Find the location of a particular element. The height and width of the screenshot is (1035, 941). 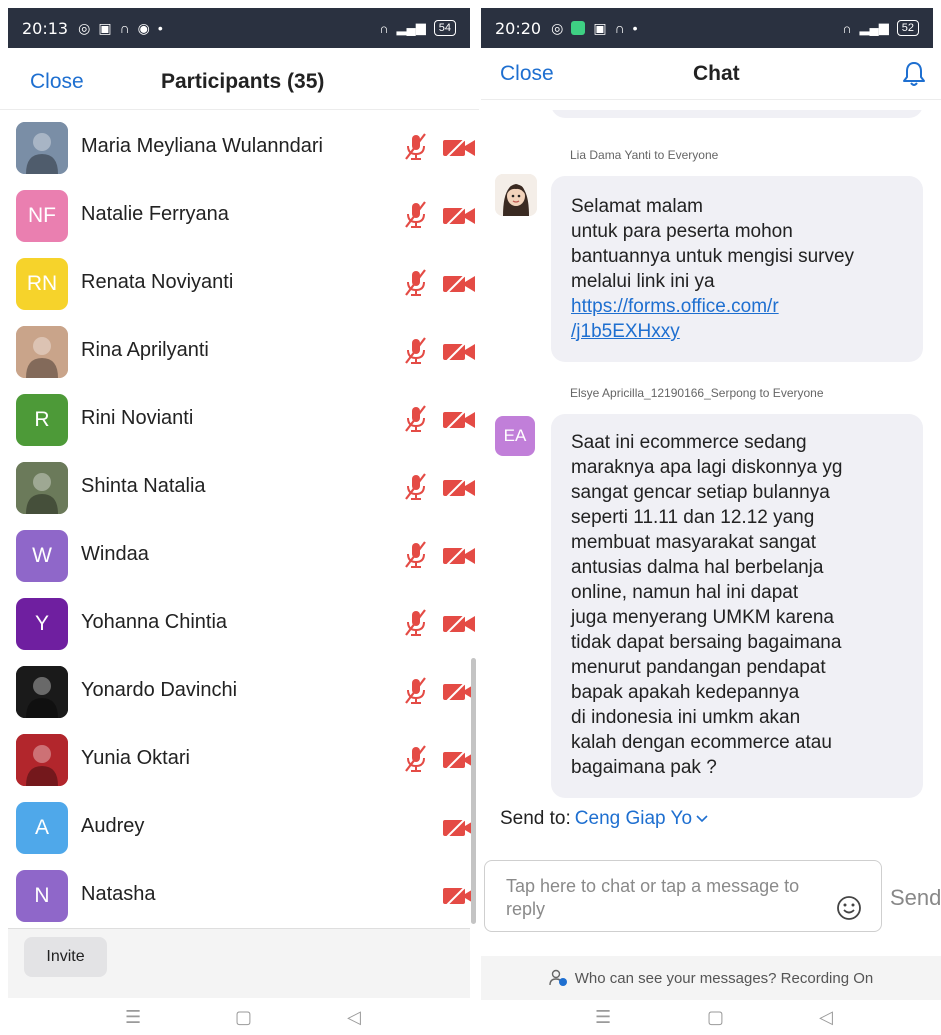

participant-row: RN Renata Noviyanti is located at coordinates (239, 282).